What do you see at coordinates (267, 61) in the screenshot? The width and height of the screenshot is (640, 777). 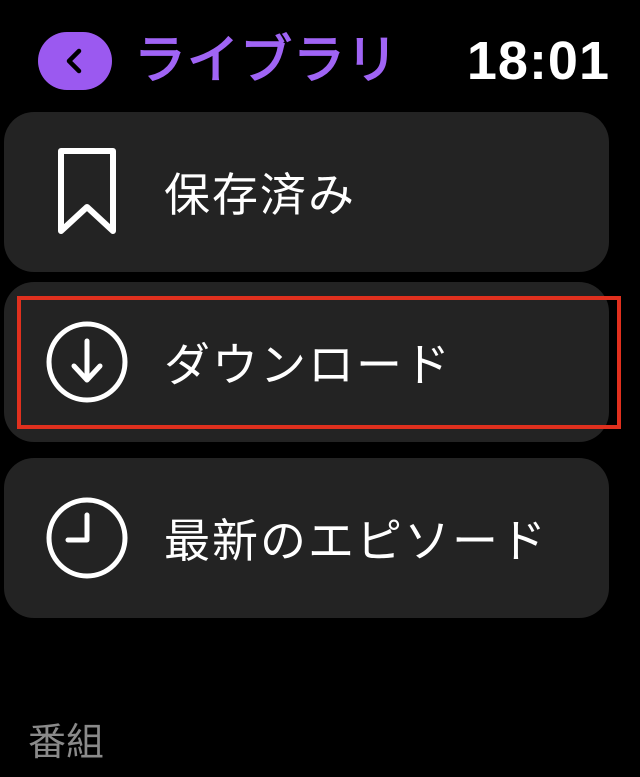 I see `page-title: ライブラリ` at bounding box center [267, 61].